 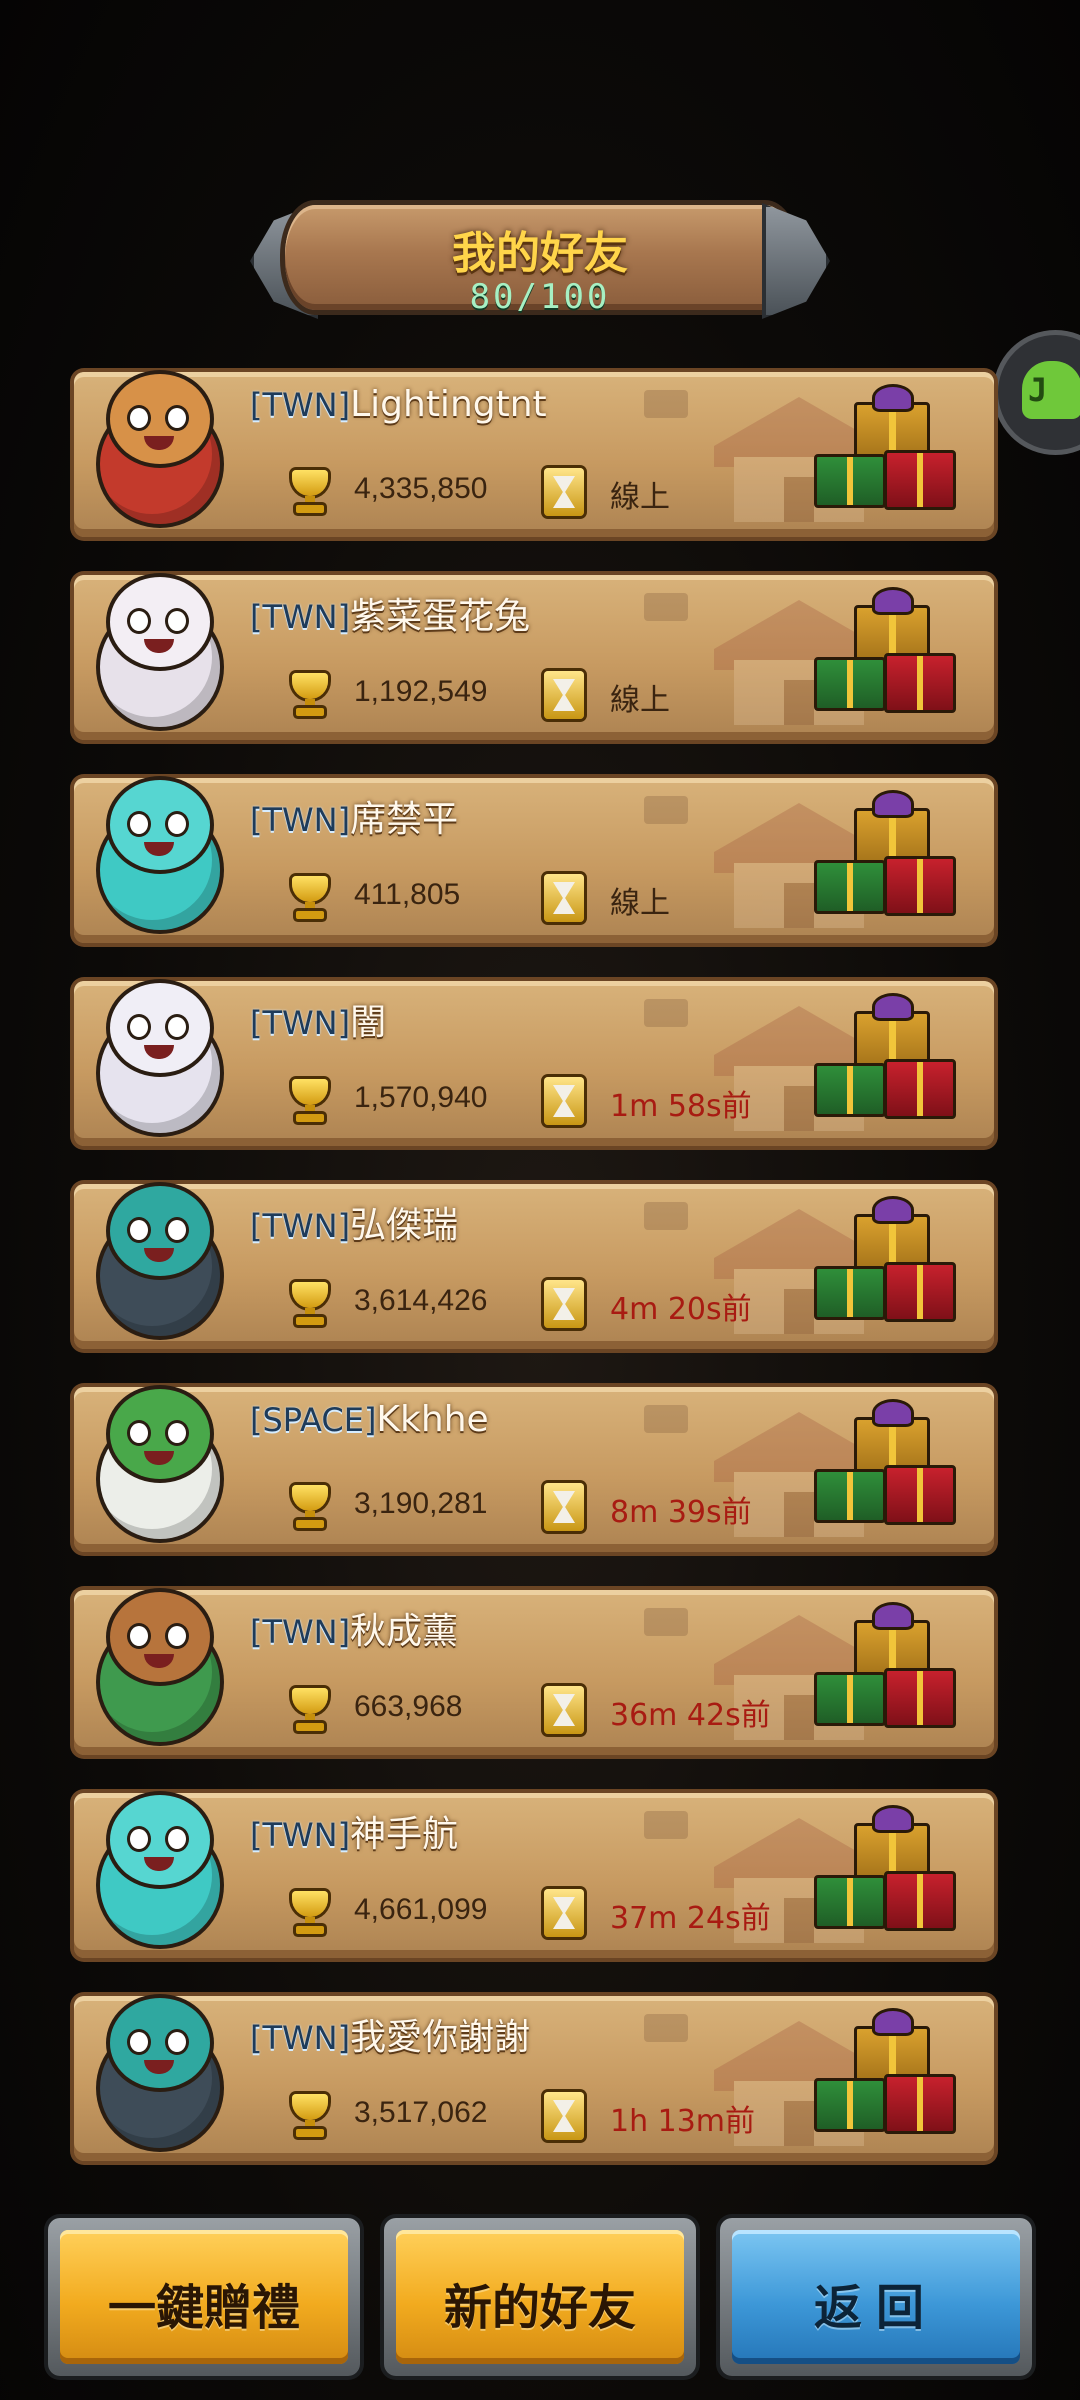 I want to click on friend-name-text: 席禁平, so click(x=404, y=819).